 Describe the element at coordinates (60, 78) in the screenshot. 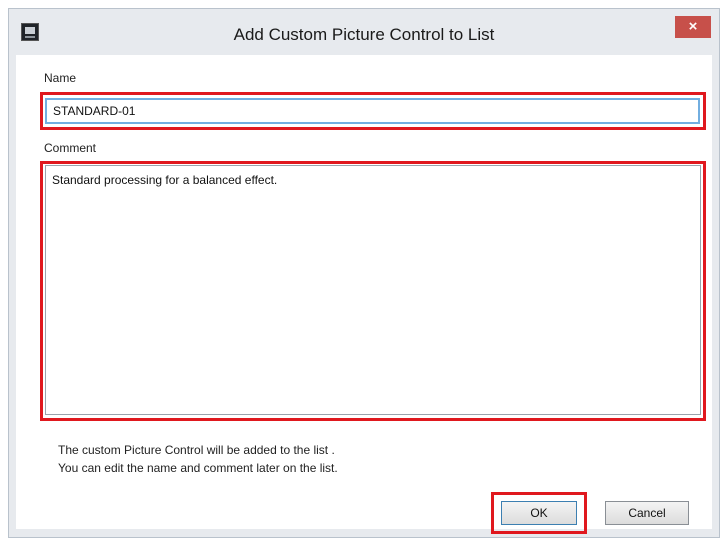

I see `name-label: Name` at that location.